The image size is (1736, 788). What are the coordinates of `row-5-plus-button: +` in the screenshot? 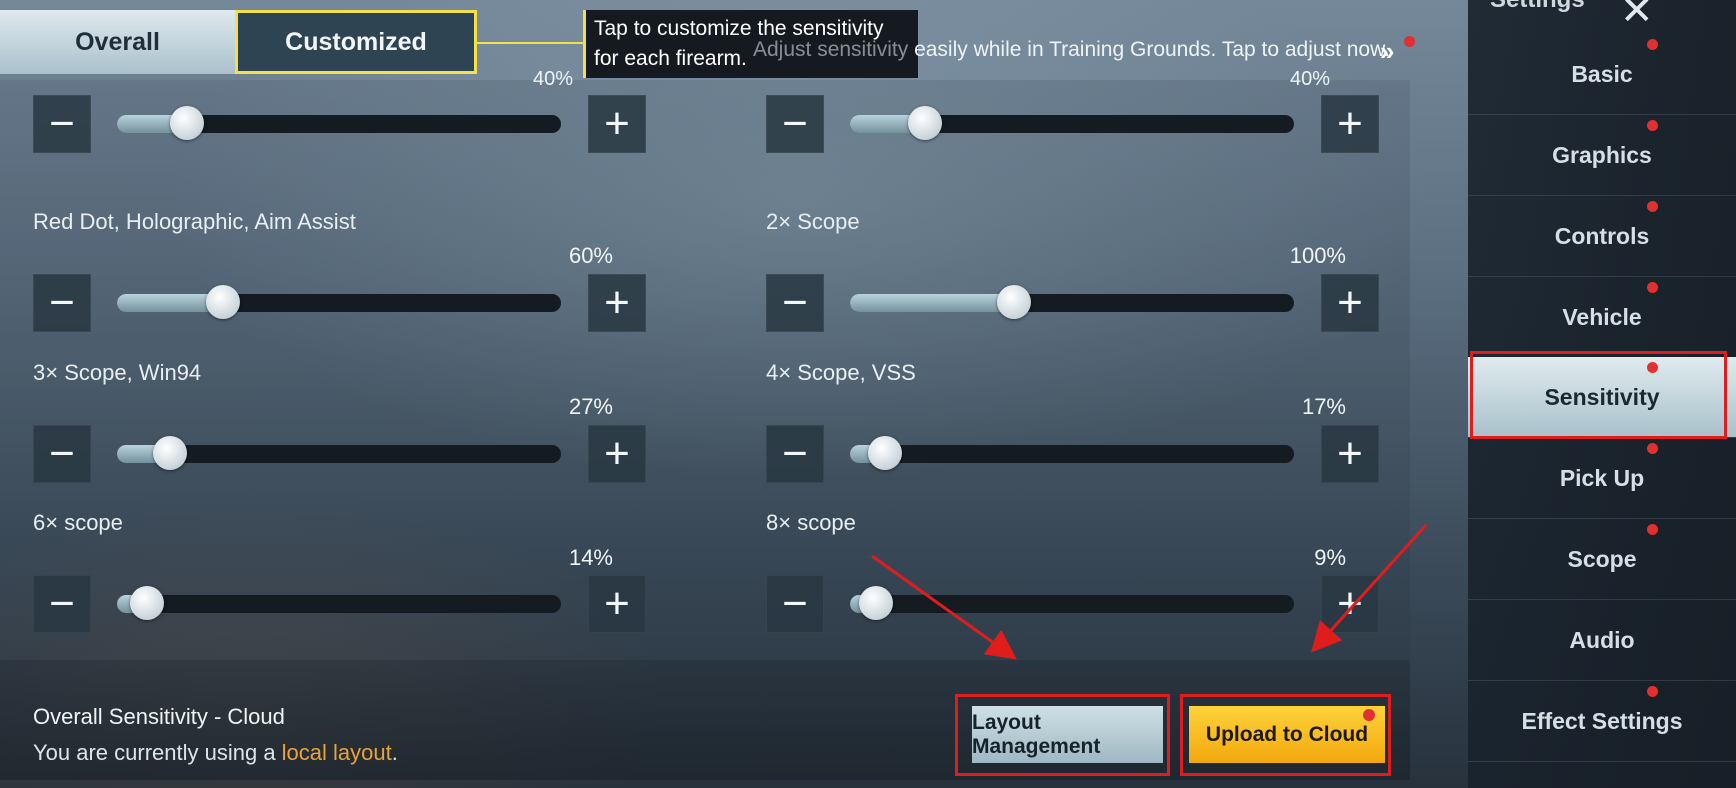 It's located at (617, 604).